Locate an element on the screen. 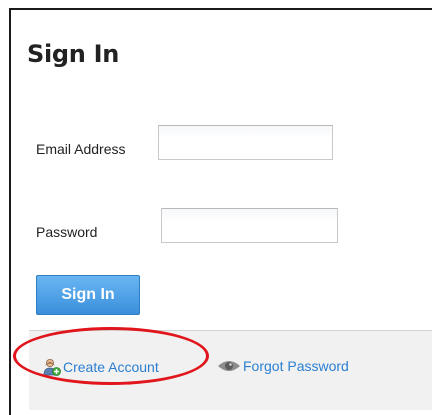 The image size is (432, 415). create-account-link: Create Account is located at coordinates (101, 368).